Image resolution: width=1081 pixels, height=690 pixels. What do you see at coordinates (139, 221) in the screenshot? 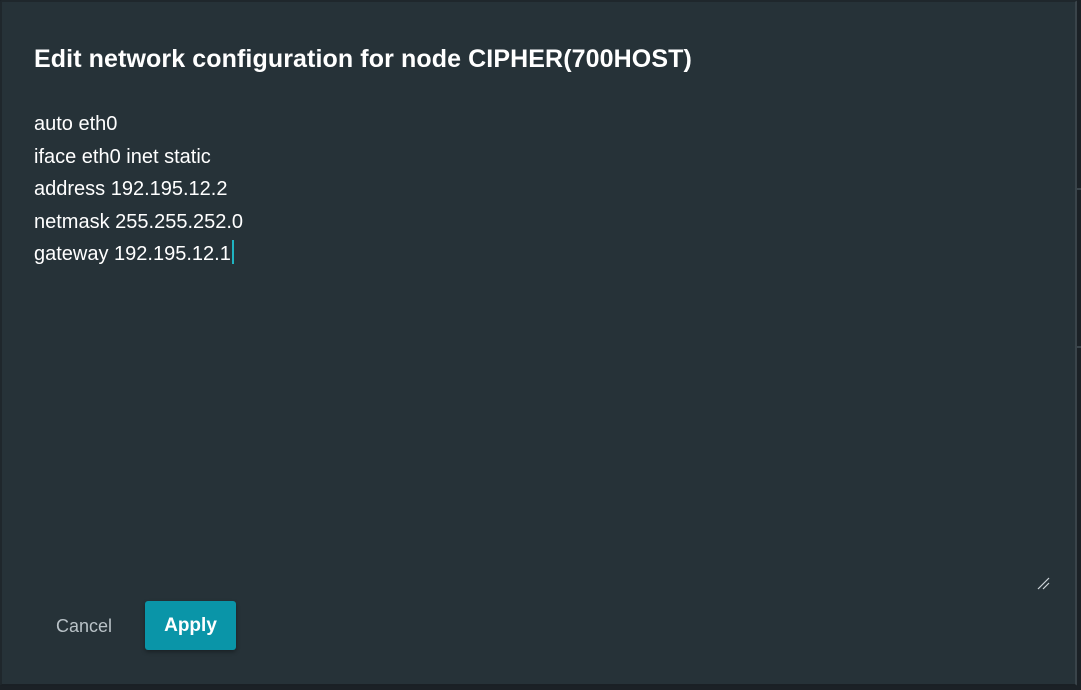
I see `config-line: netmask 255.255.252.0` at bounding box center [139, 221].